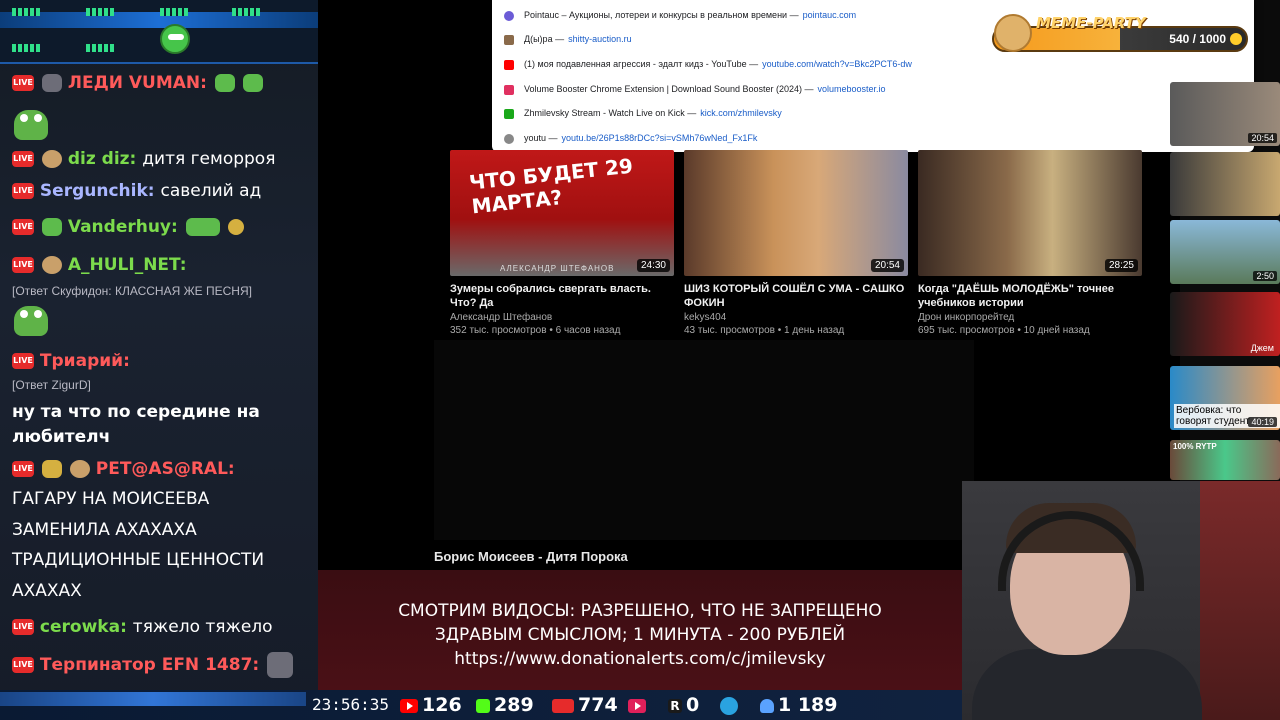 The height and width of the screenshot is (720, 1280). I want to click on total-viewers: 1 189, so click(799, 705).